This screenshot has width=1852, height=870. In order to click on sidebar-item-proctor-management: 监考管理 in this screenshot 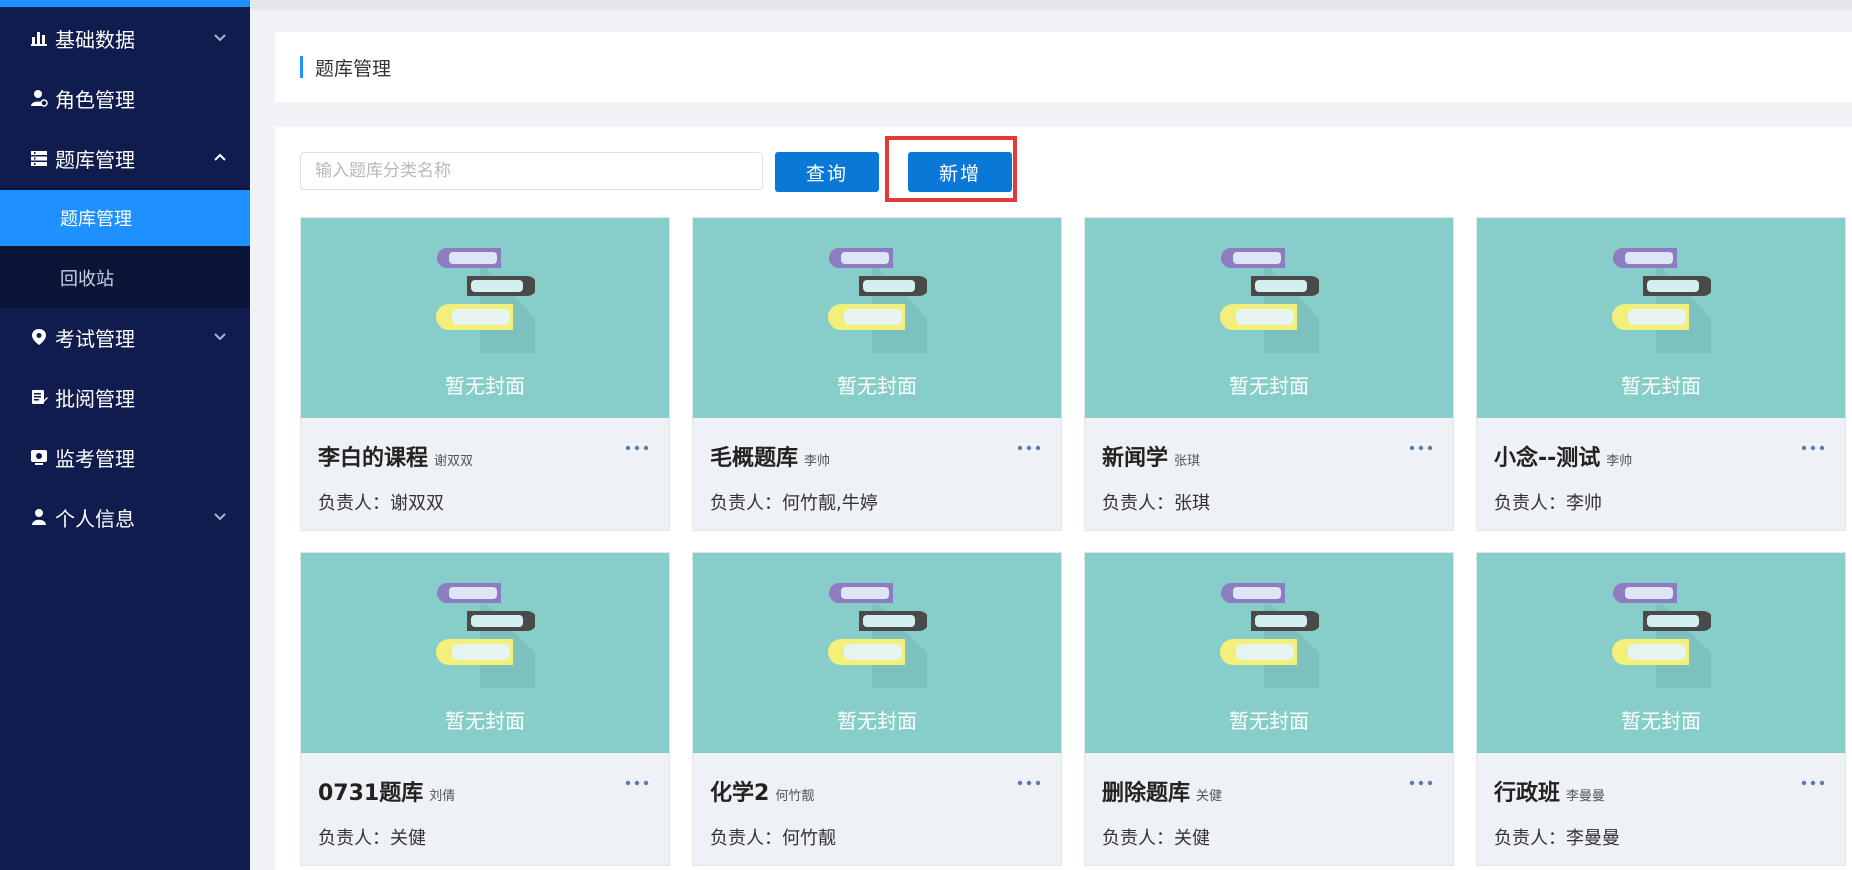, I will do `click(125, 457)`.